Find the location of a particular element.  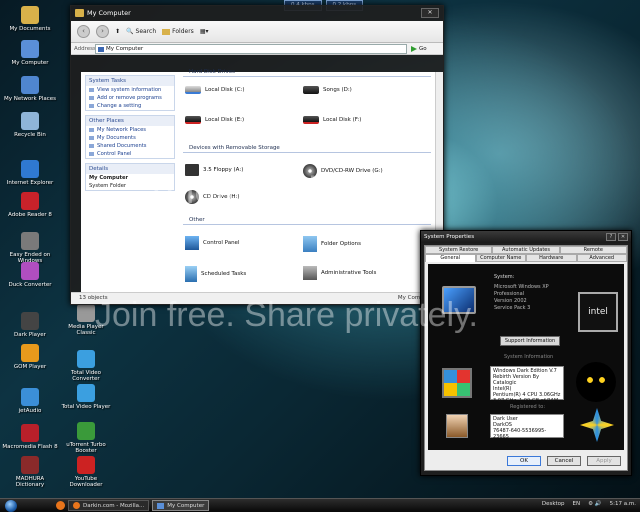

desktop-icon: Dark Player is located at coordinates (30, 325).